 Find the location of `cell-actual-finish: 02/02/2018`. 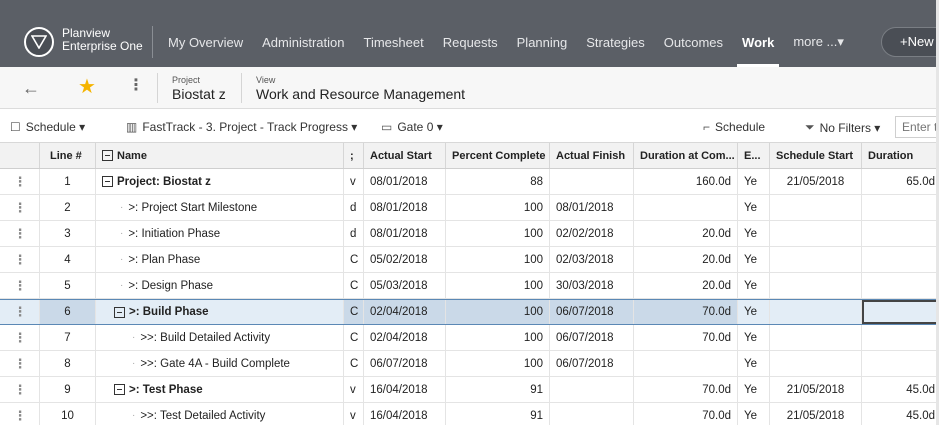

cell-actual-finish: 02/02/2018 is located at coordinates (592, 233).